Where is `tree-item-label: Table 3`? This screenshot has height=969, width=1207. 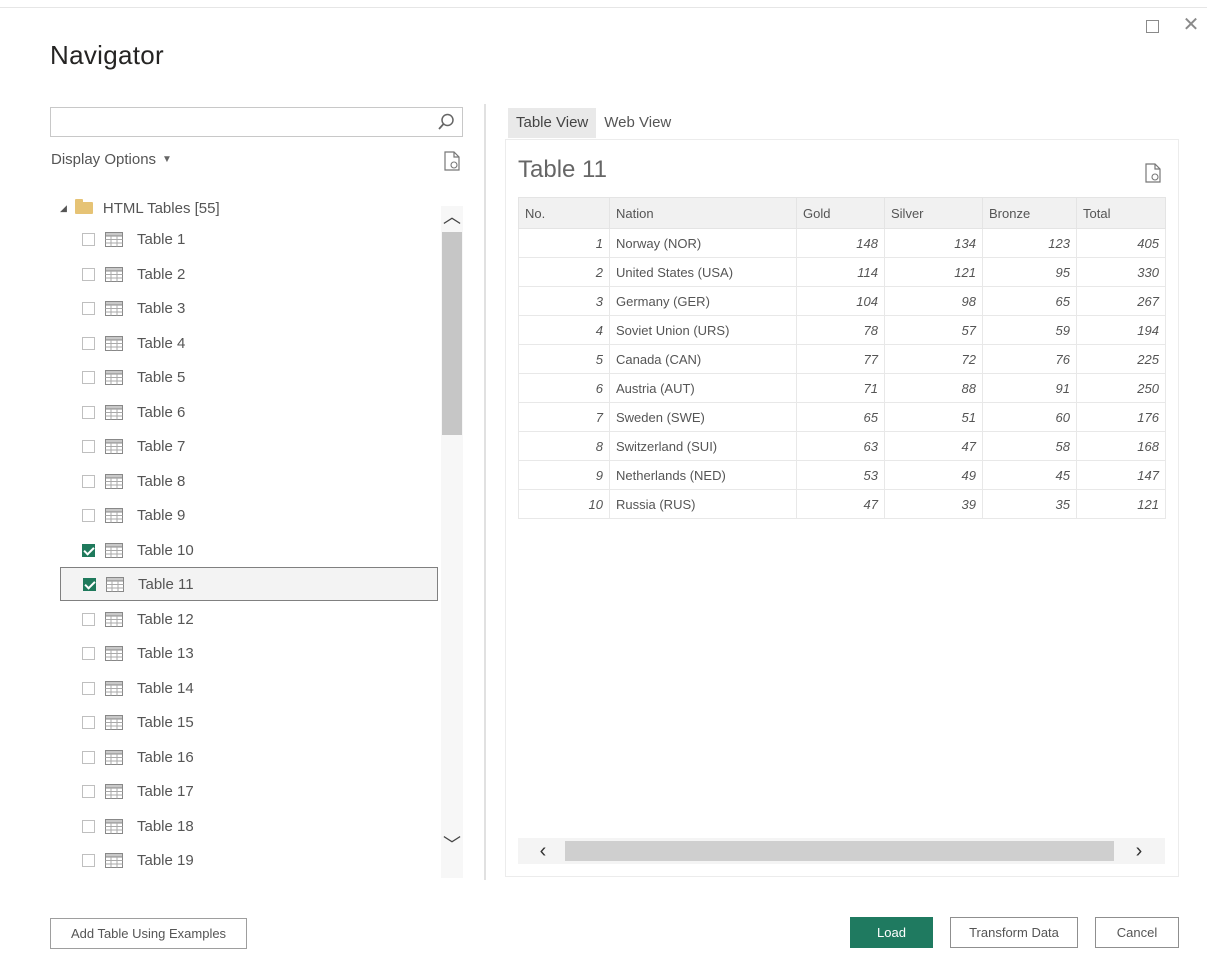 tree-item-label: Table 3 is located at coordinates (161, 308).